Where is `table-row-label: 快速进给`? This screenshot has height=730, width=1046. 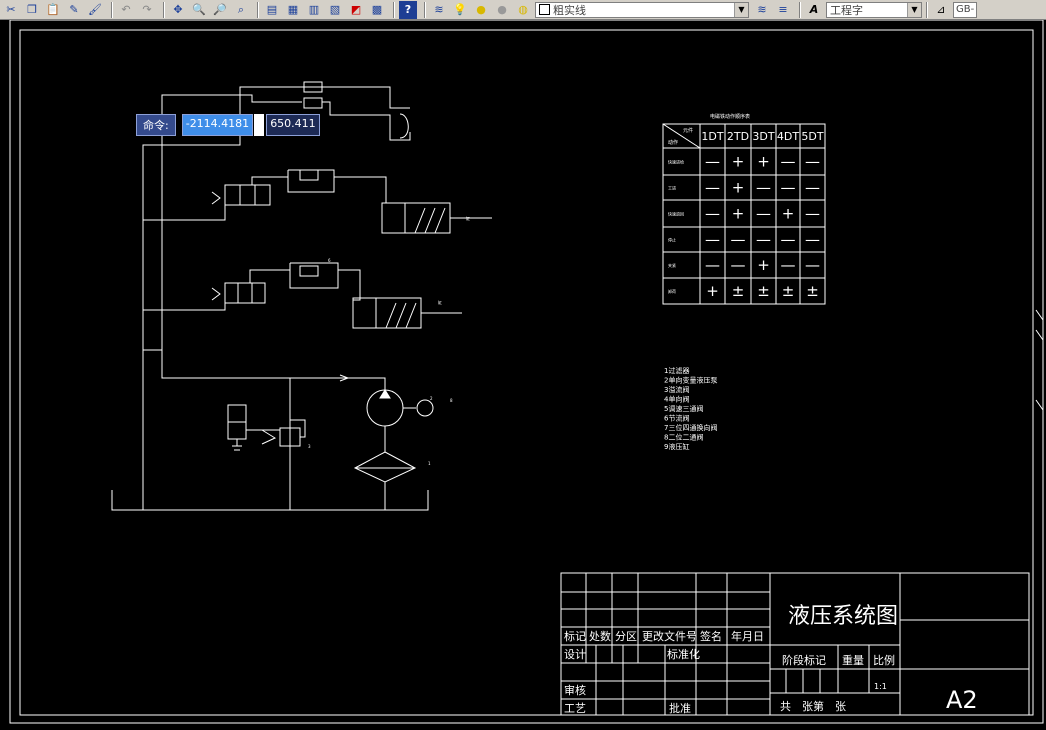
table-row-label: 快速进给 is located at coordinates (676, 162).